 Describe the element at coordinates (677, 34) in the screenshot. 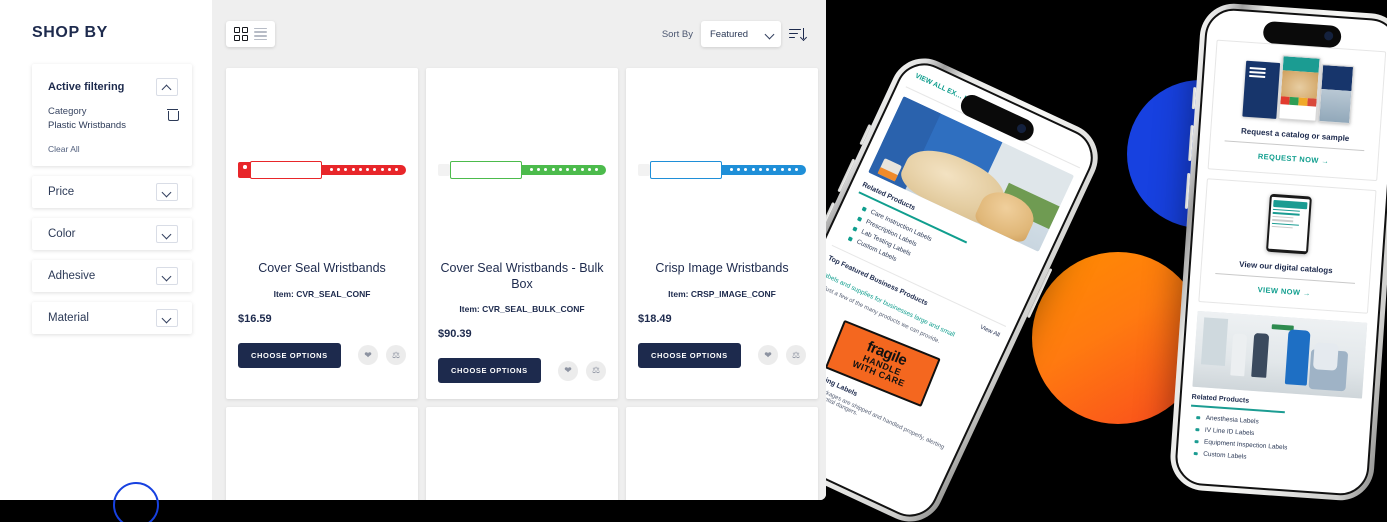

I see `sort-by-label: Sort By` at that location.